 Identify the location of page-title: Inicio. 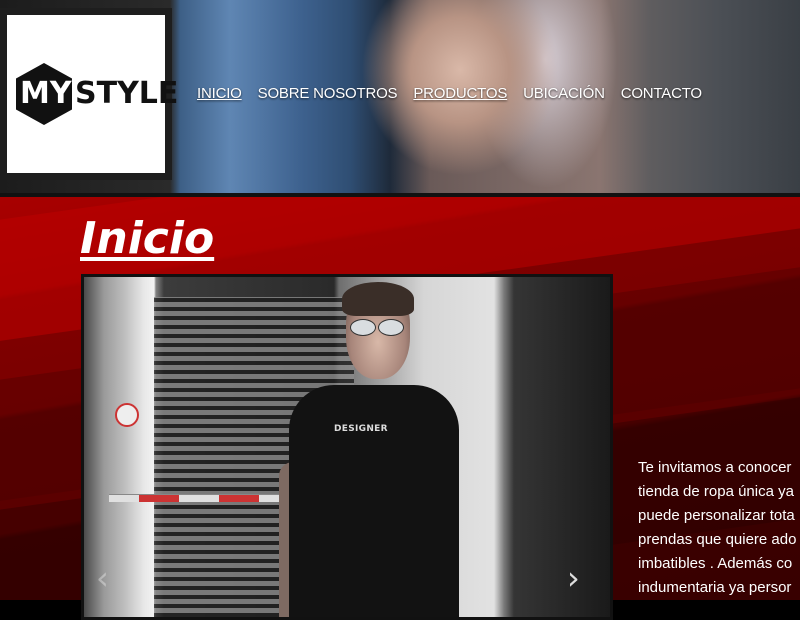
(147, 238).